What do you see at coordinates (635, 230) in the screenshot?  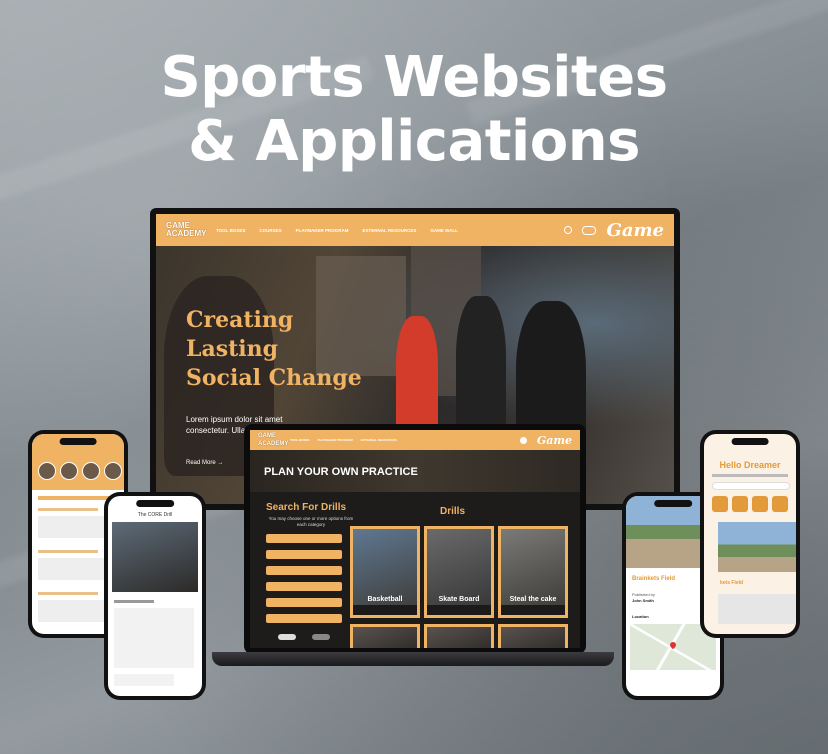 I see `game-brand: Game` at bounding box center [635, 230].